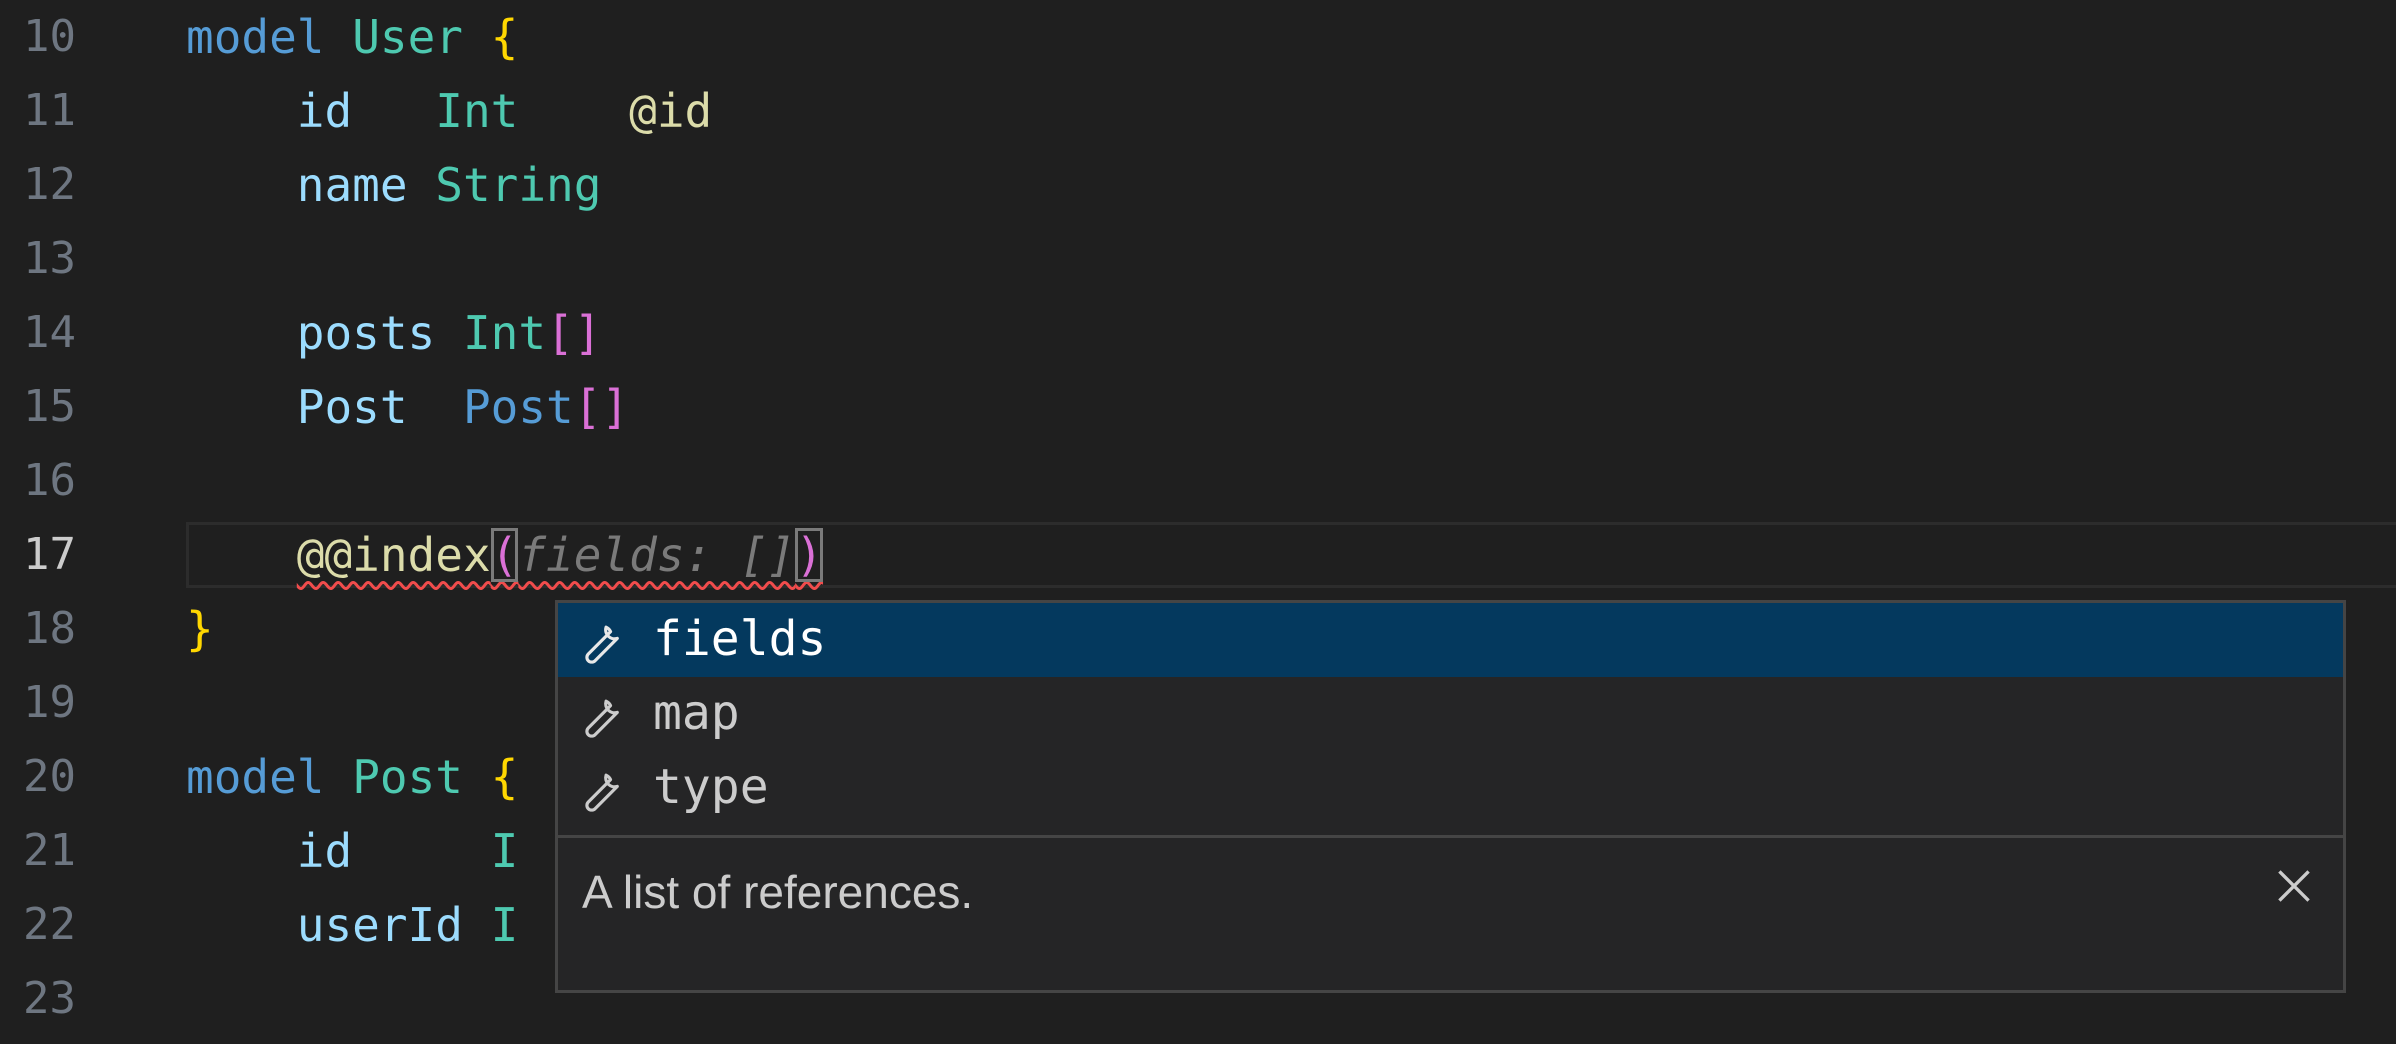 The width and height of the screenshot is (2396, 1044). I want to click on code-text: }, so click(200, 629).